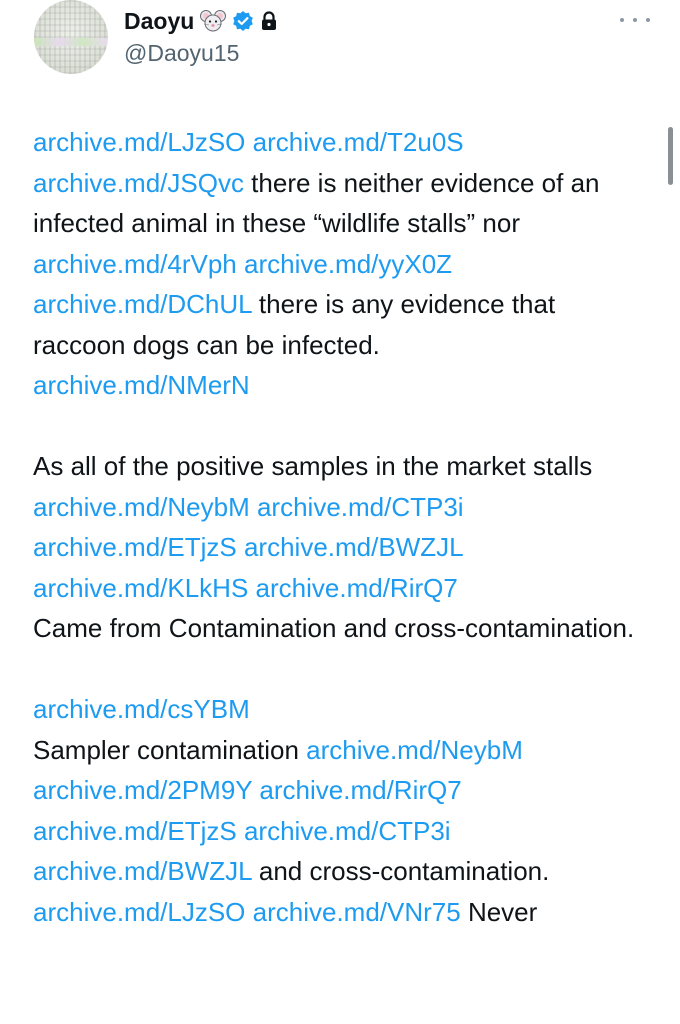 The image size is (680, 1024). I want to click on archive-link: archive.md/T2u0S, so click(358, 142).